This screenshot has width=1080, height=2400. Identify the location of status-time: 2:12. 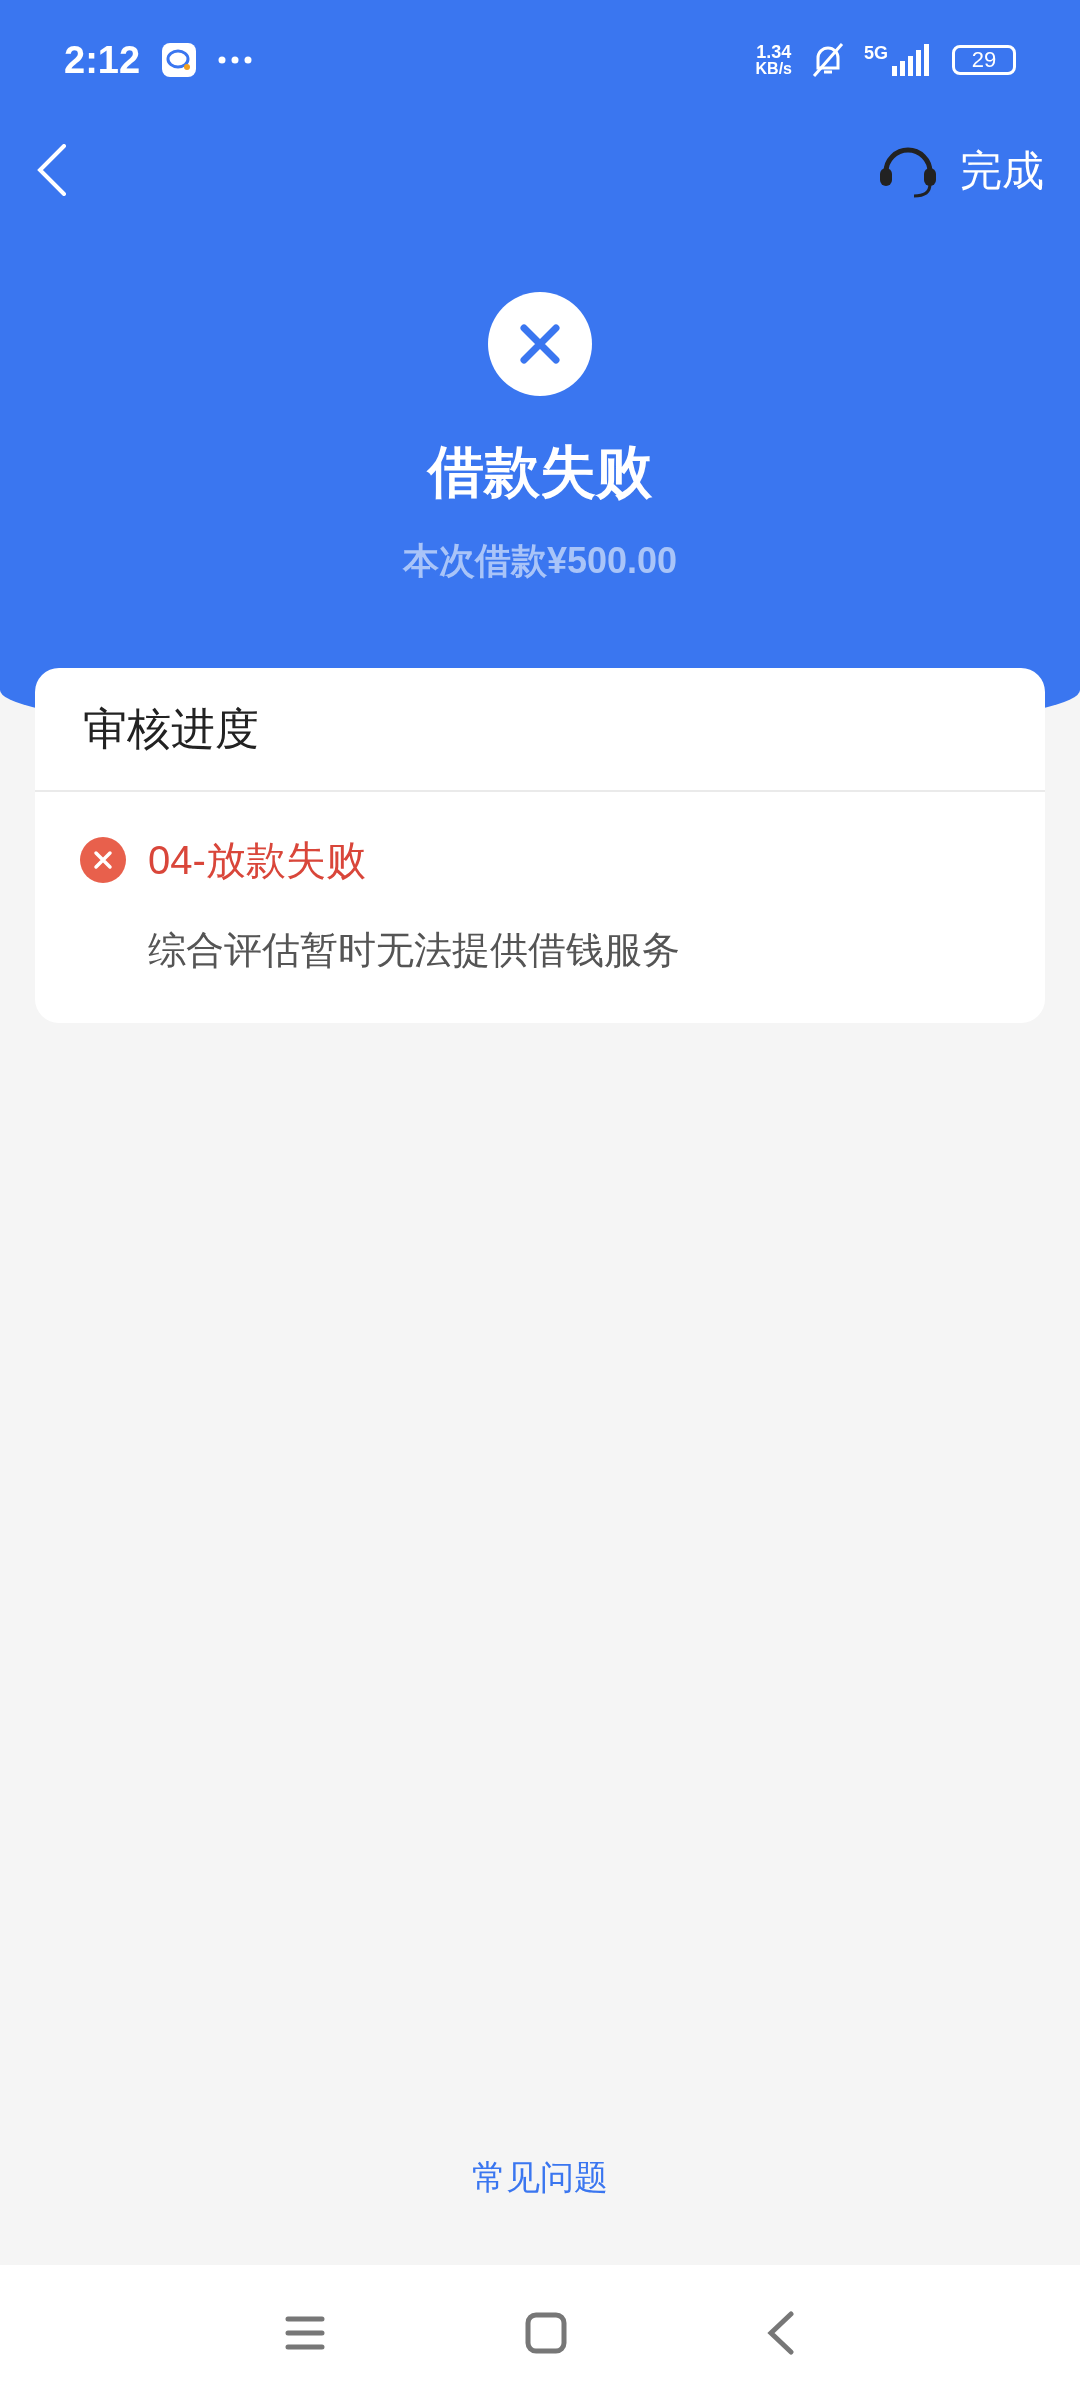
(102, 60).